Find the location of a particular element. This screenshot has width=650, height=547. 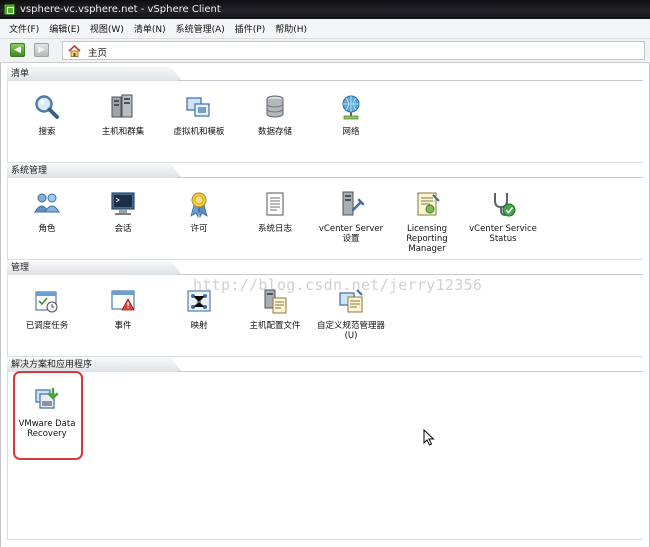

hosts-clusters-icon is located at coordinates (122, 106).